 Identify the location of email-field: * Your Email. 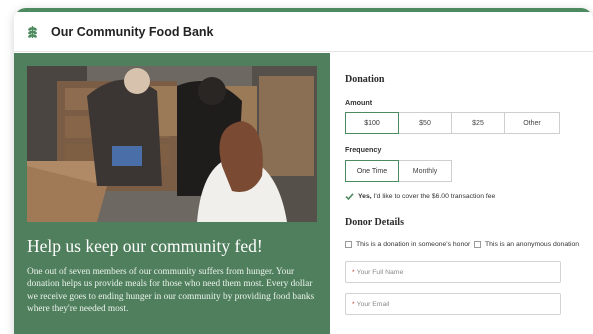
(453, 304).